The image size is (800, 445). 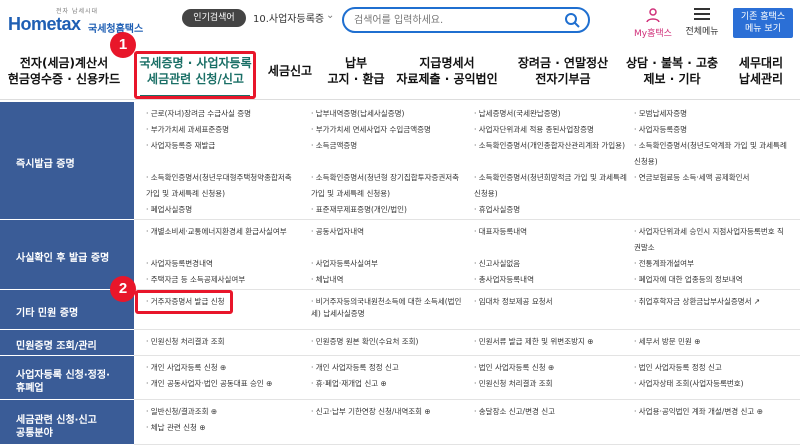 I want to click on menu-link: · 비거주자등의국내원천소득에 대한 소득세(법인, so click(x=386, y=302).